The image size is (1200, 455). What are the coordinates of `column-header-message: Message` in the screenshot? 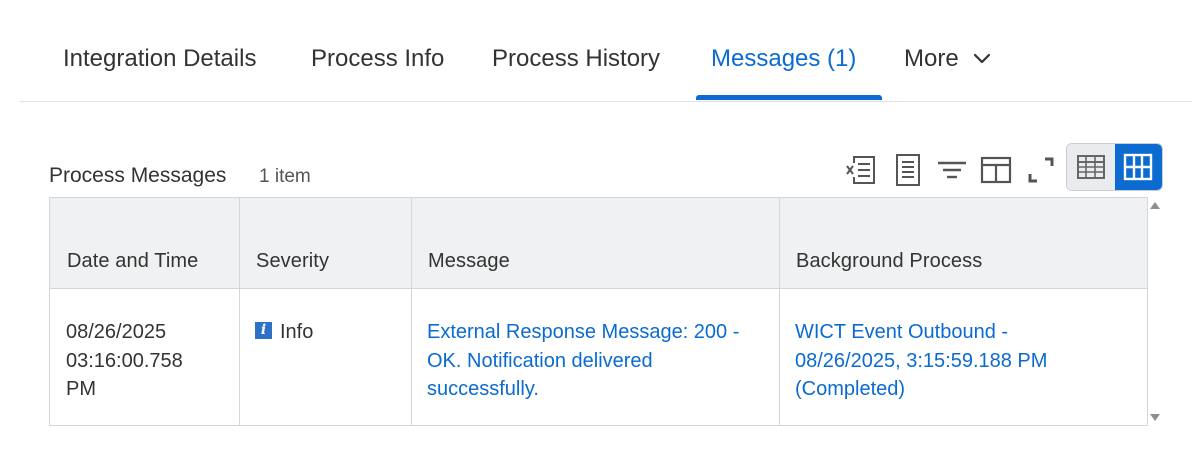 It's located at (595, 243).